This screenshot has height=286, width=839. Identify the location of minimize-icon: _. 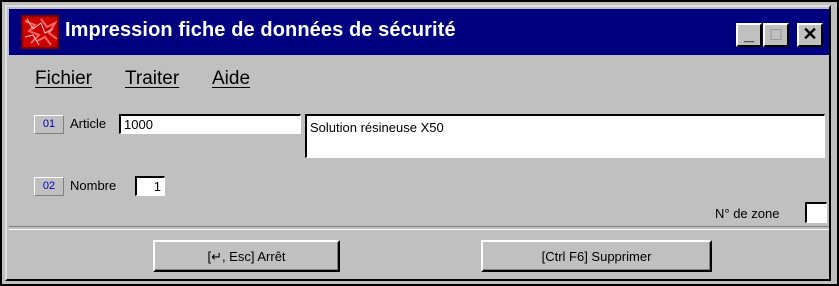
(748, 34).